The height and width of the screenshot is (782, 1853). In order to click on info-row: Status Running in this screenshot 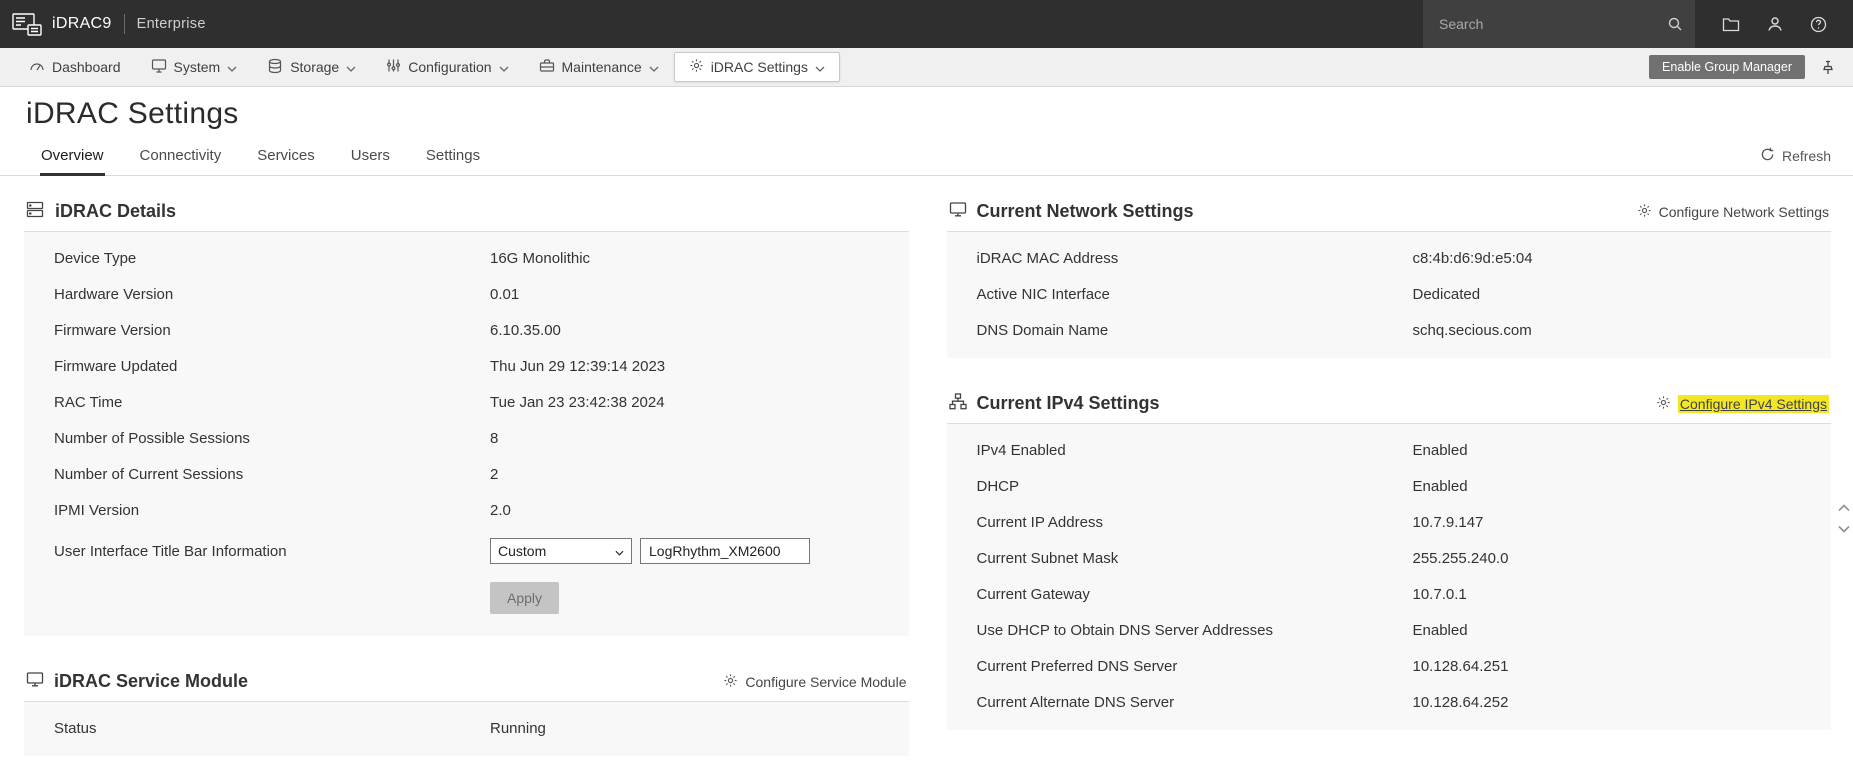, I will do `click(466, 728)`.